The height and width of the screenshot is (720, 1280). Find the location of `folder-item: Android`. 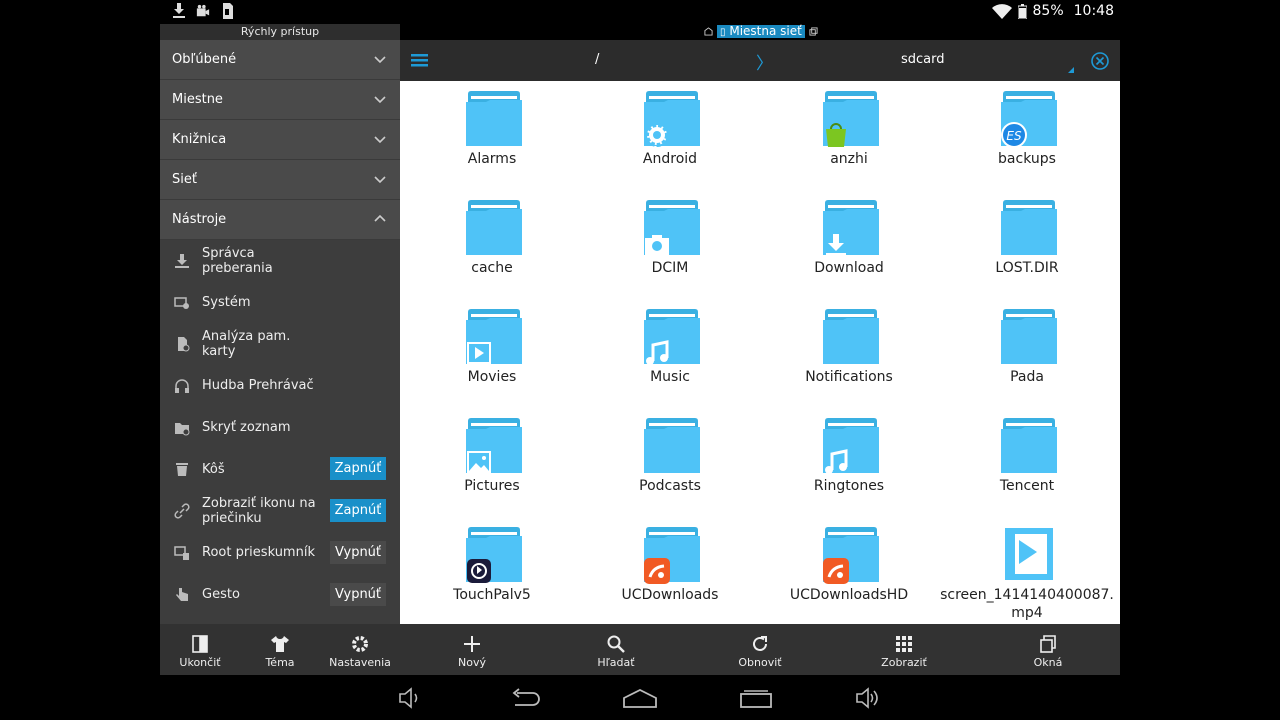

folder-item: Android is located at coordinates (670, 133).